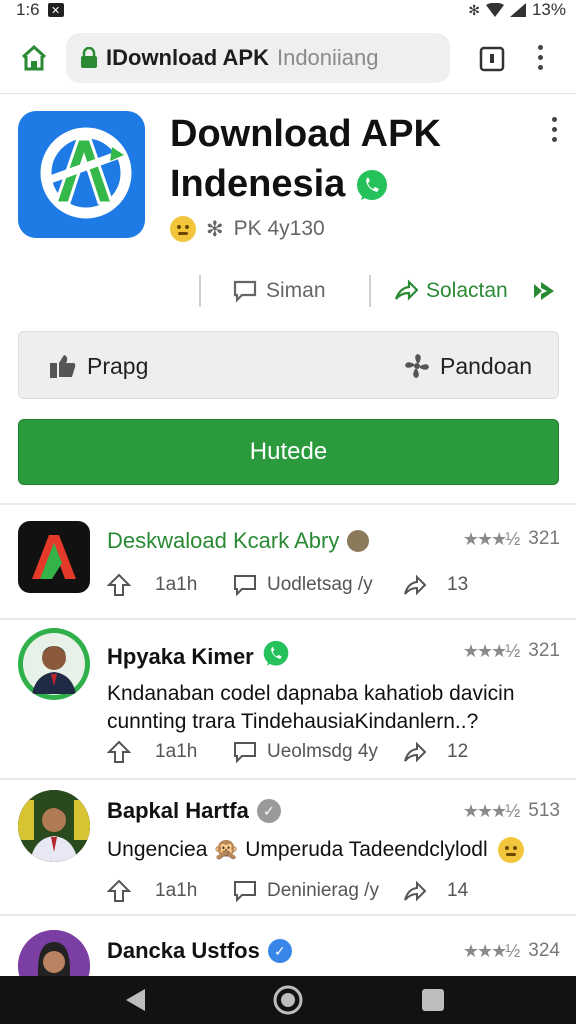 This screenshot has height=1024, width=576. I want to click on item-rating: ★★★½ 324, so click(511, 951).